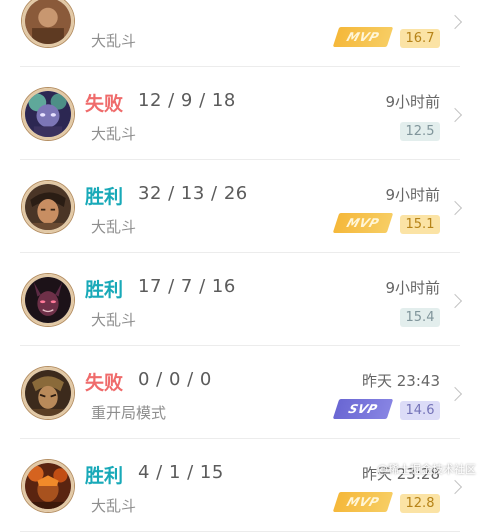 Image resolution: width=480 pixels, height=532 pixels. Describe the element at coordinates (187, 286) in the screenshot. I see `kda: 17 / 7 / 16` at that location.